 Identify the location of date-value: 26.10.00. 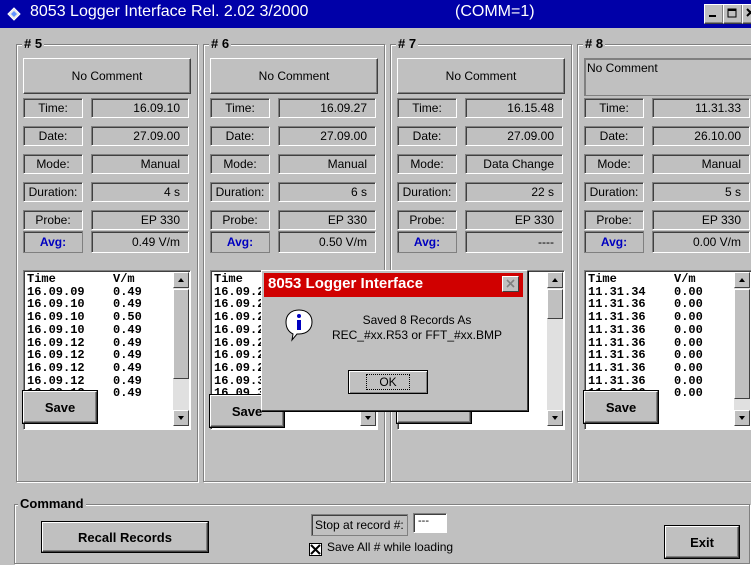
(701, 136).